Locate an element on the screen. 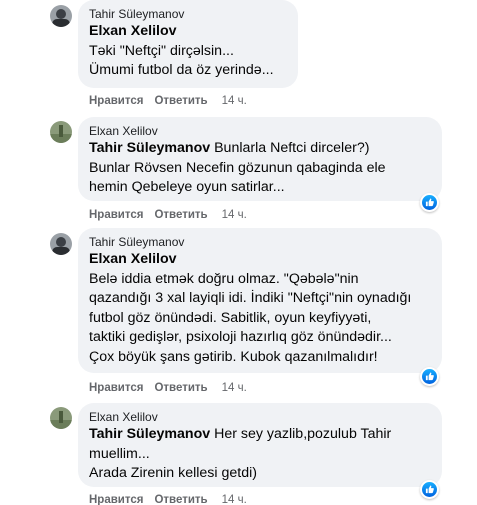  comment-text-inline: Her sey yazlib,pozulub Tahir is located at coordinates (301, 434).